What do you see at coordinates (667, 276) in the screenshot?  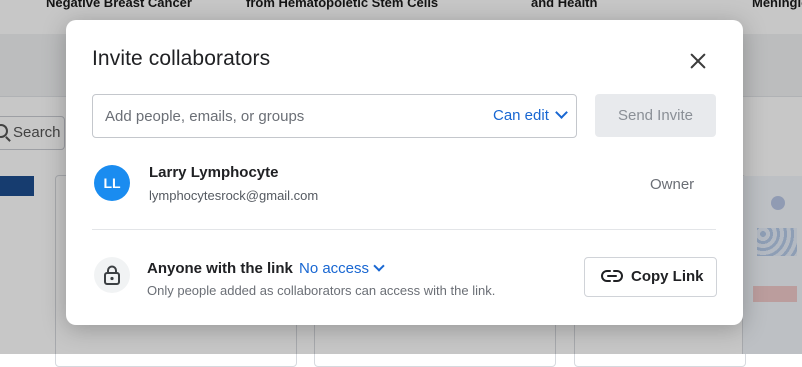 I see `copy-link-label: Copy Link` at bounding box center [667, 276].